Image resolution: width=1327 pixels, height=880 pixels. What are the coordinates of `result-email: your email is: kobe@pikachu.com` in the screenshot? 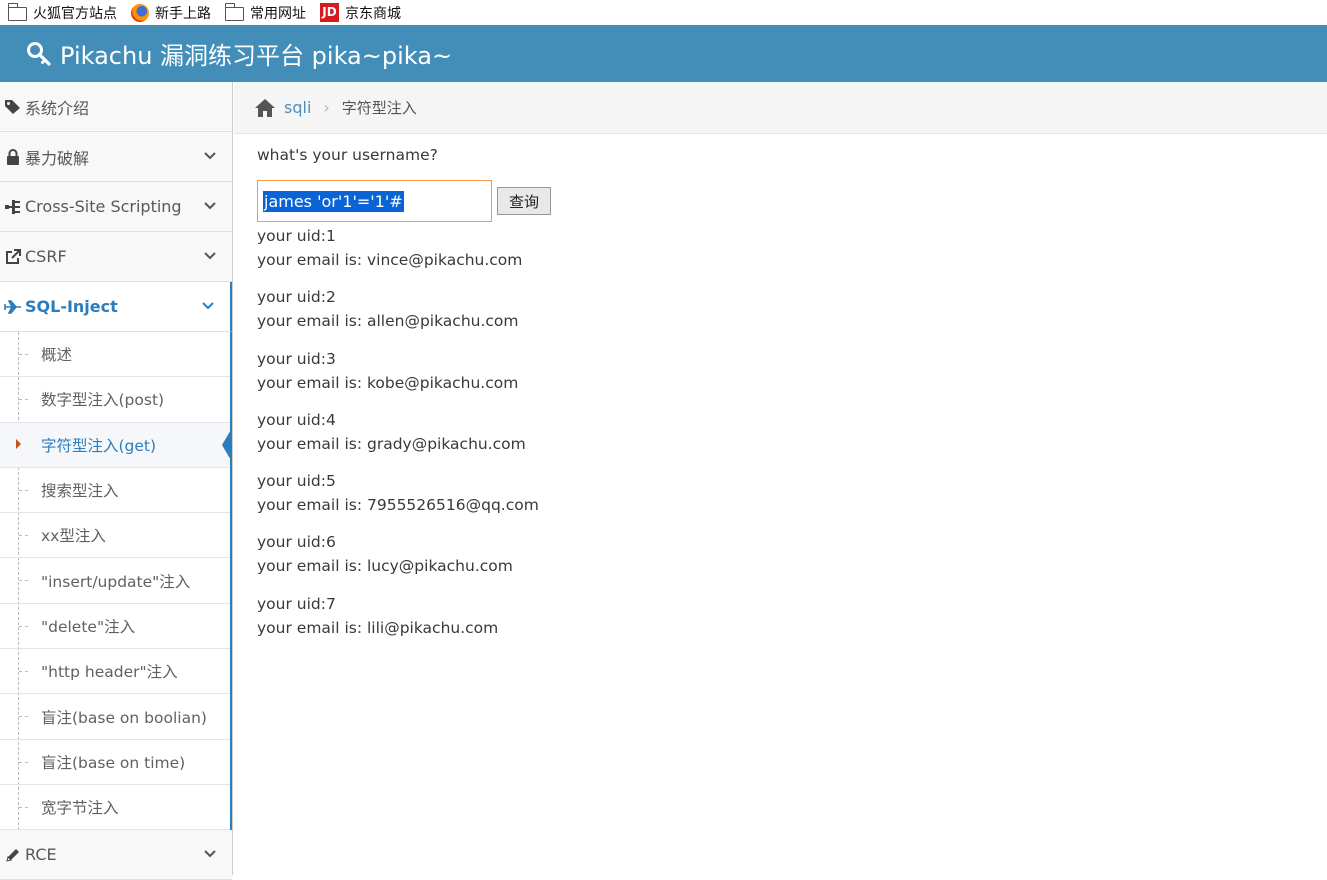 It's located at (388, 382).